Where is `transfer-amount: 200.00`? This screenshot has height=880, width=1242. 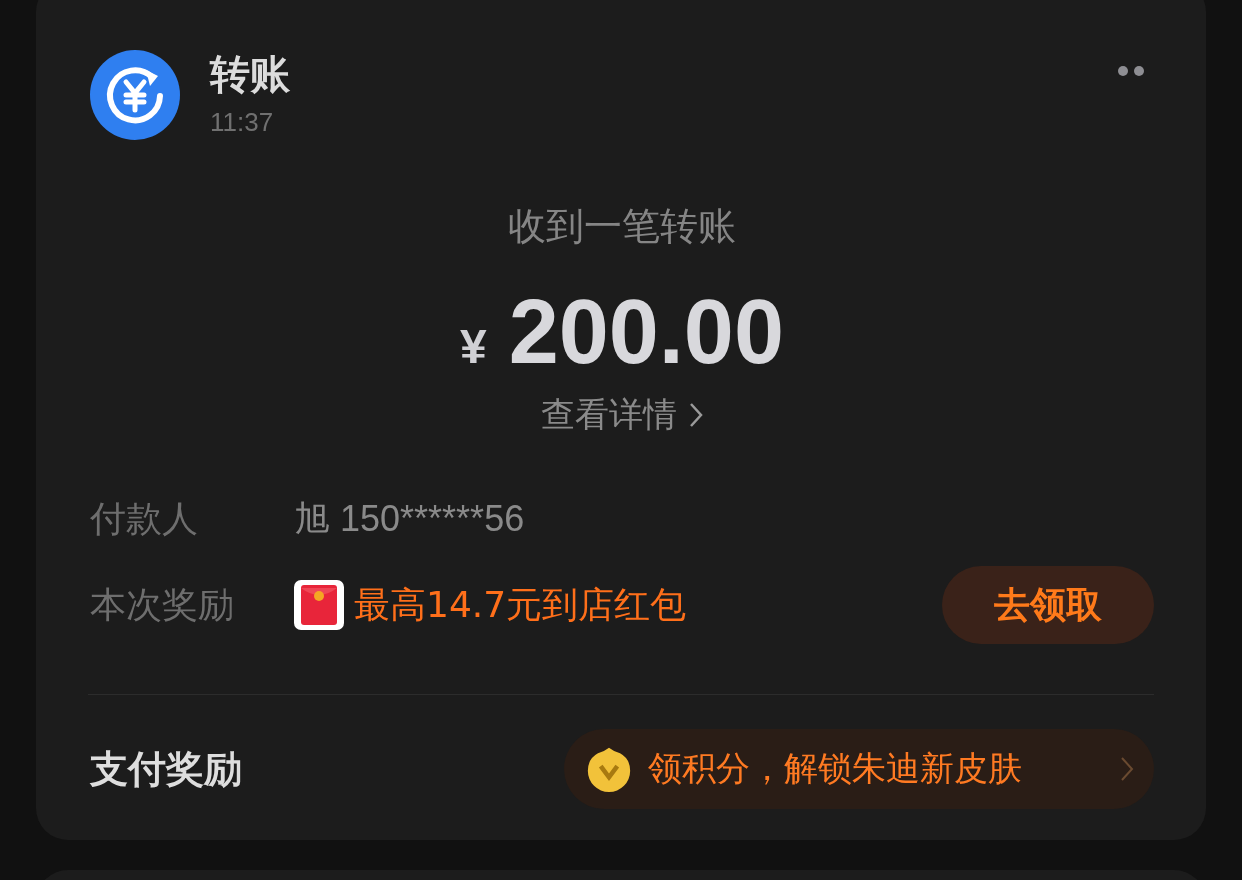 transfer-amount: 200.00 is located at coordinates (646, 332).